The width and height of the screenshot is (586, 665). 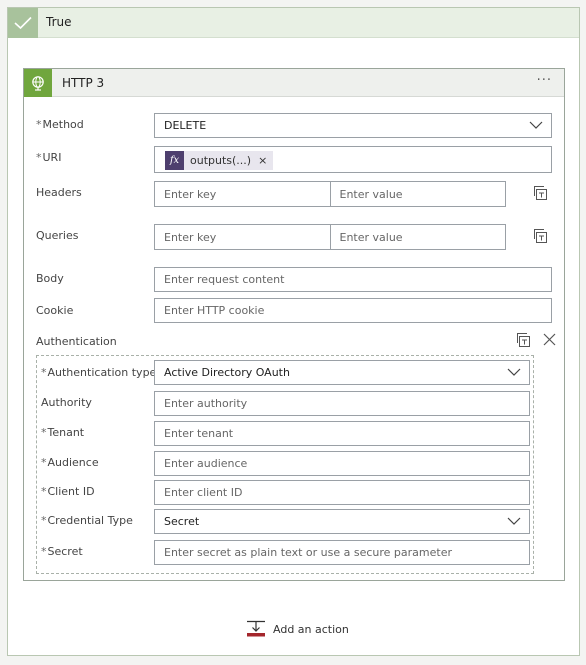 I want to click on uri-label-text: URI, so click(x=52, y=157).